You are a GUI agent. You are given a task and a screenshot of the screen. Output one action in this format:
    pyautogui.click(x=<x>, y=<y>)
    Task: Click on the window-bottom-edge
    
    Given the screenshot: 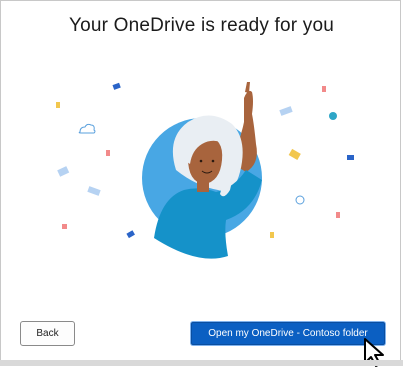 What is the action you would take?
    pyautogui.click(x=201, y=363)
    